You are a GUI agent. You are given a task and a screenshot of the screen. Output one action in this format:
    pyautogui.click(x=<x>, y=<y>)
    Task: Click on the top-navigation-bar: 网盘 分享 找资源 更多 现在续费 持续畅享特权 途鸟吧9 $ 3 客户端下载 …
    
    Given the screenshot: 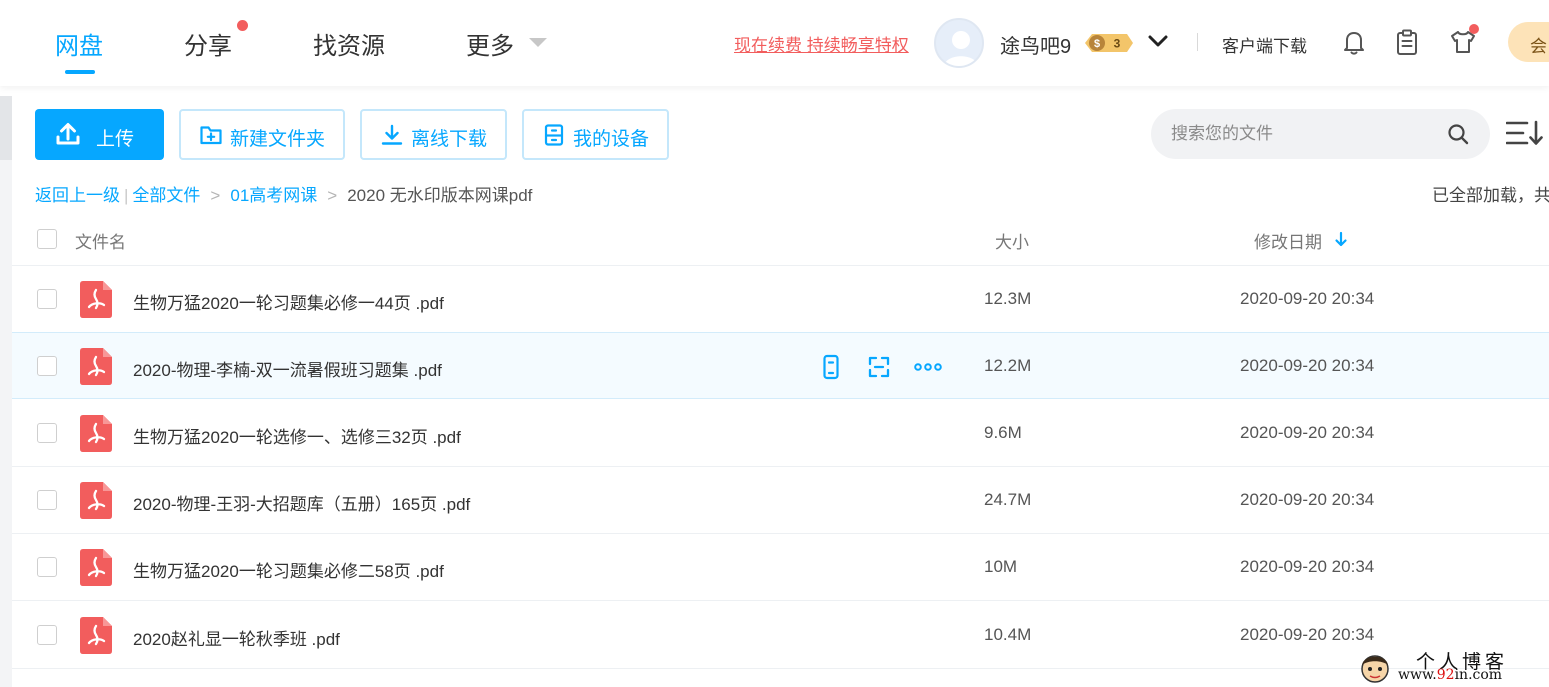 What is the action you would take?
    pyautogui.click(x=774, y=43)
    